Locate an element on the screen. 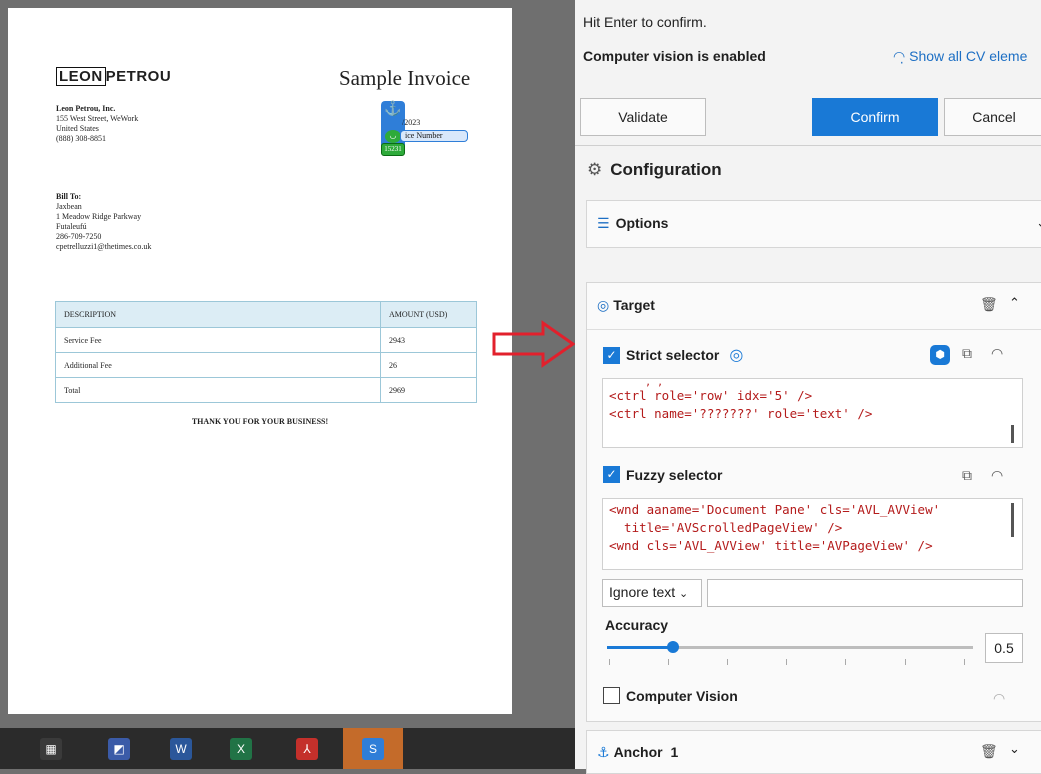 The width and height of the screenshot is (1041, 774). table-row: Total 2969 is located at coordinates (266, 390).